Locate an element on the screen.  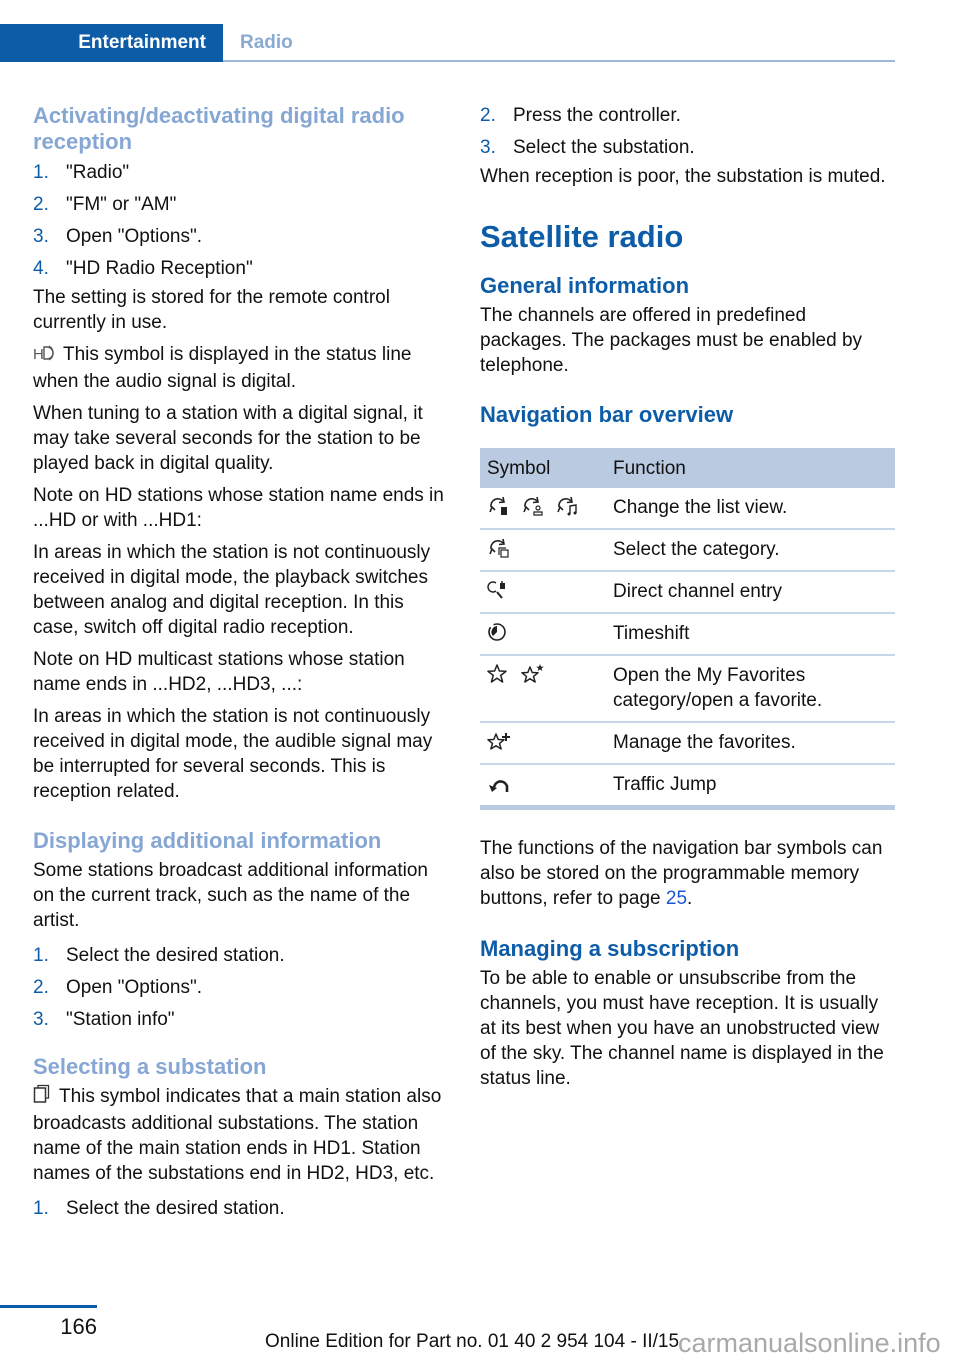
heading-substation: Selecting a substation is located at coordinates (150, 1066).